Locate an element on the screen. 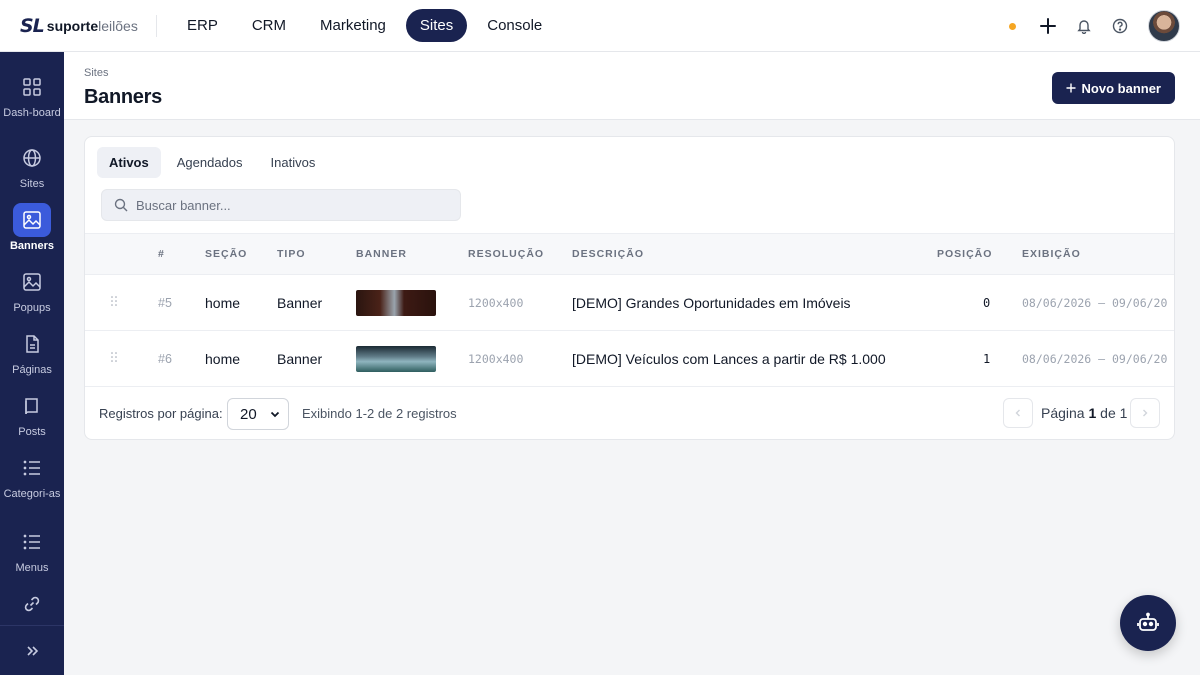  status-tabs: Ativos Agendados Inativos is located at coordinates (212, 162).